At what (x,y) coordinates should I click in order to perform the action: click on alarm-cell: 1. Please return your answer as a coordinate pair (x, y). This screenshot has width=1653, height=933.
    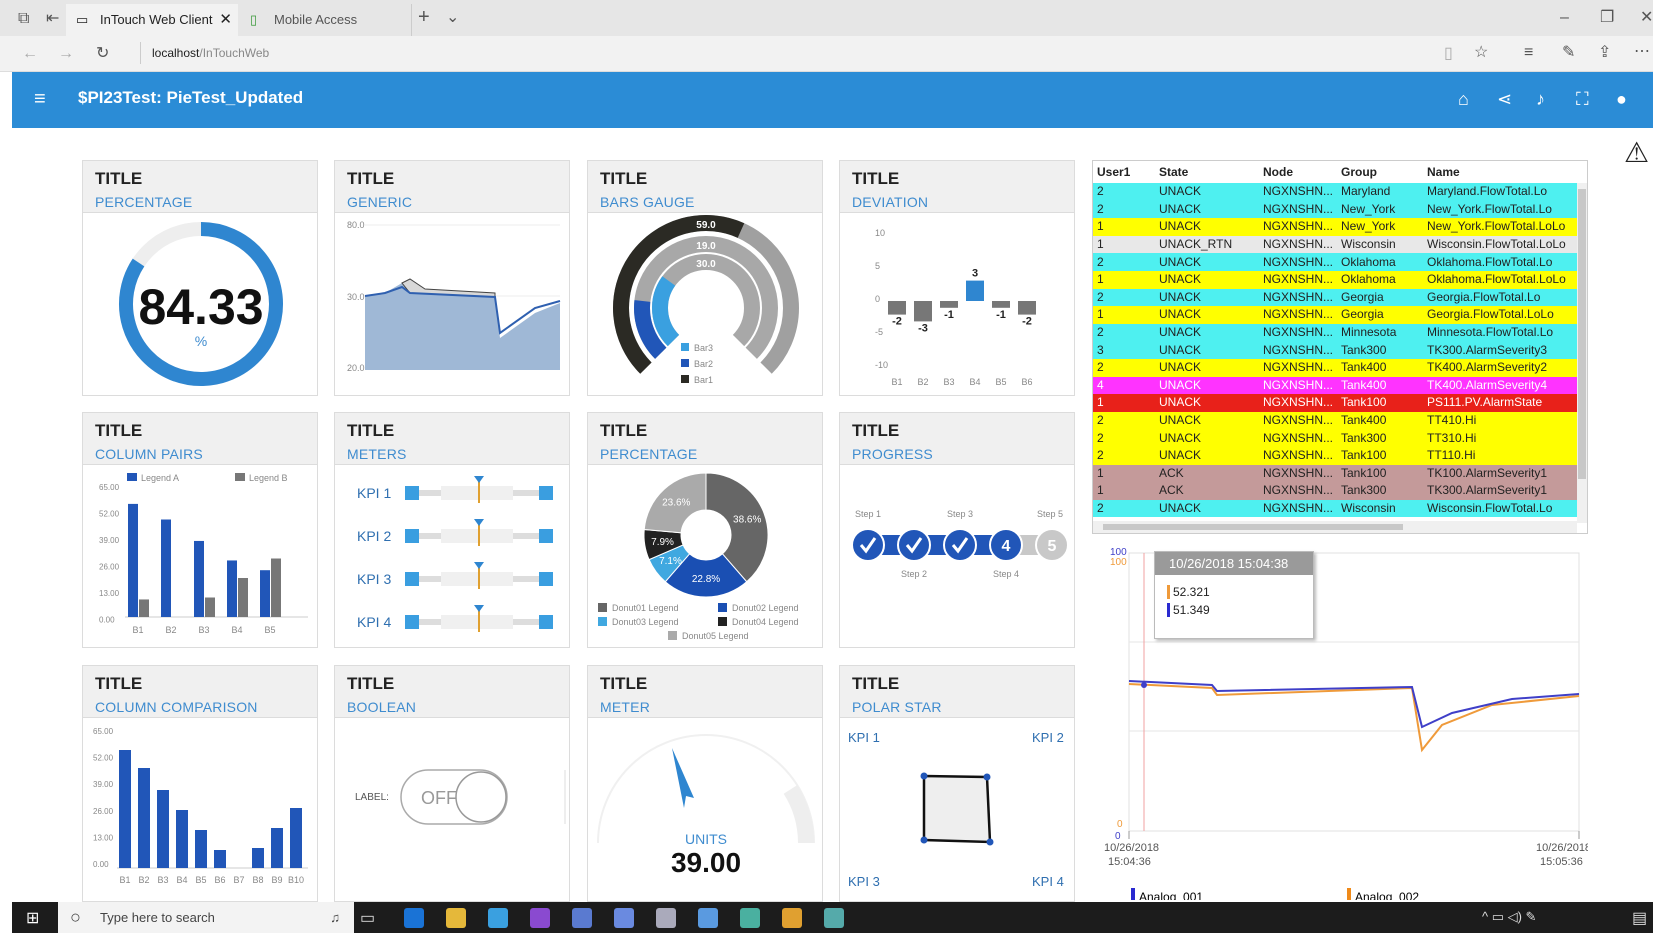
    Looking at the image, I should click on (1100, 279).